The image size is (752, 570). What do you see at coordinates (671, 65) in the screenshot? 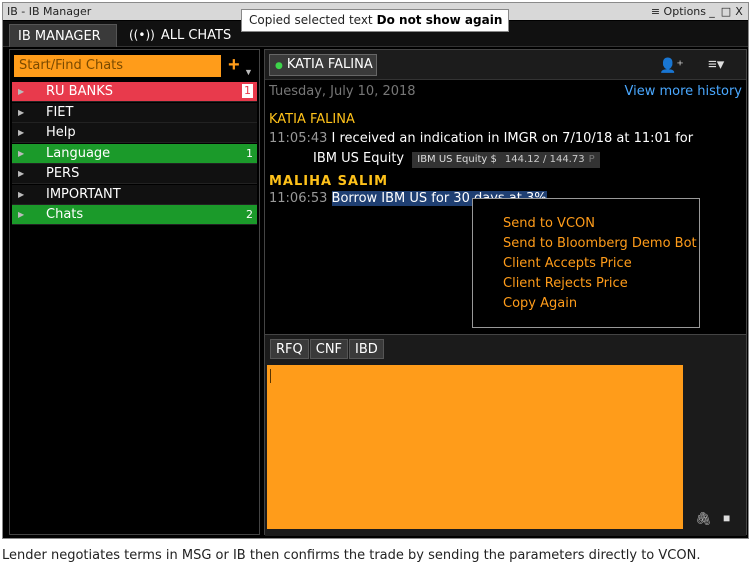
I see `add-person-icon: 👤⁺` at bounding box center [671, 65].